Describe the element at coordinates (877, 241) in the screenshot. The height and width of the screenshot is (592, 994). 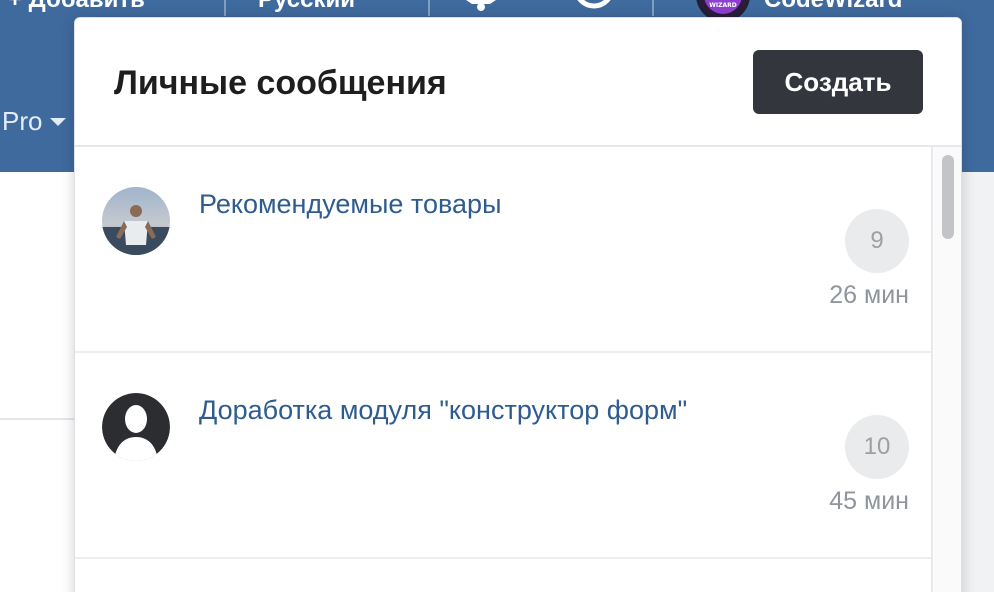
I see `message-count-badge: 9` at that location.